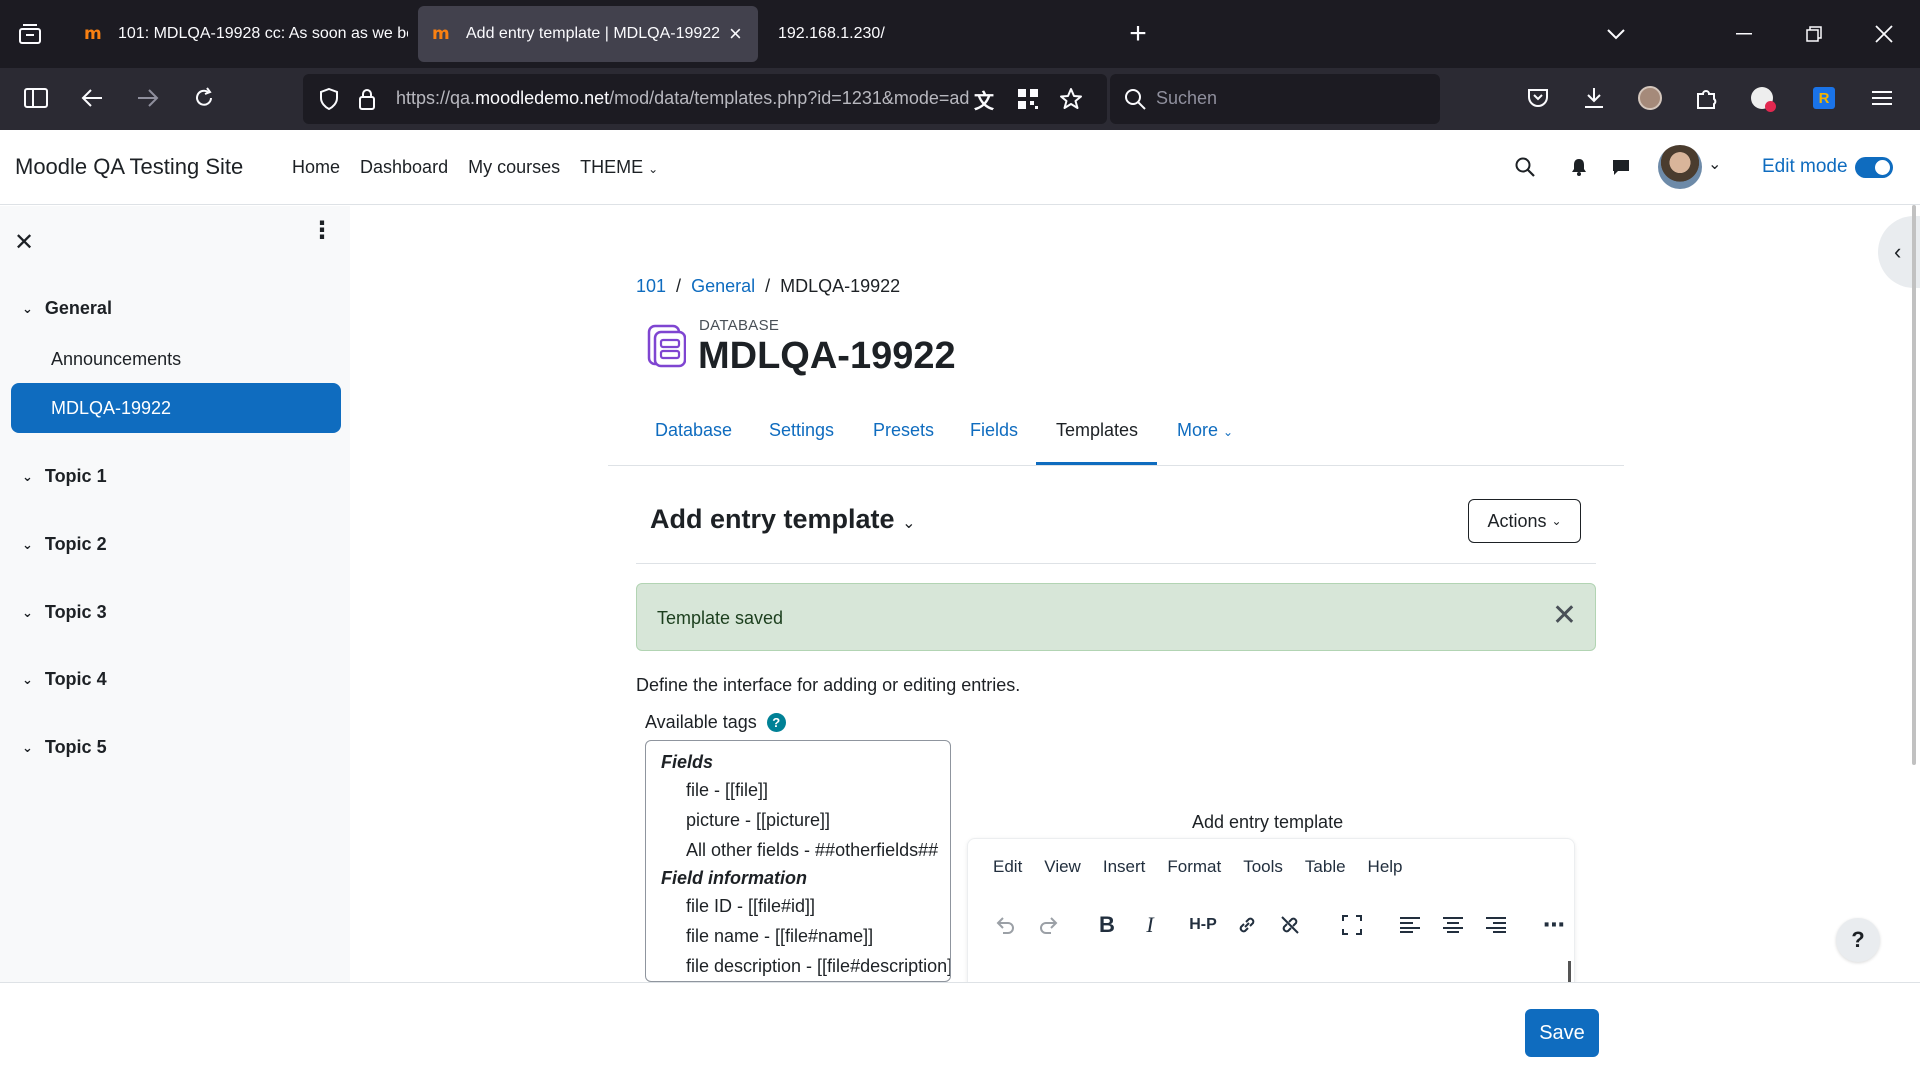  Describe the element at coordinates (798, 966) in the screenshot. I see `tag-item: file description - [[file#description]]` at that location.